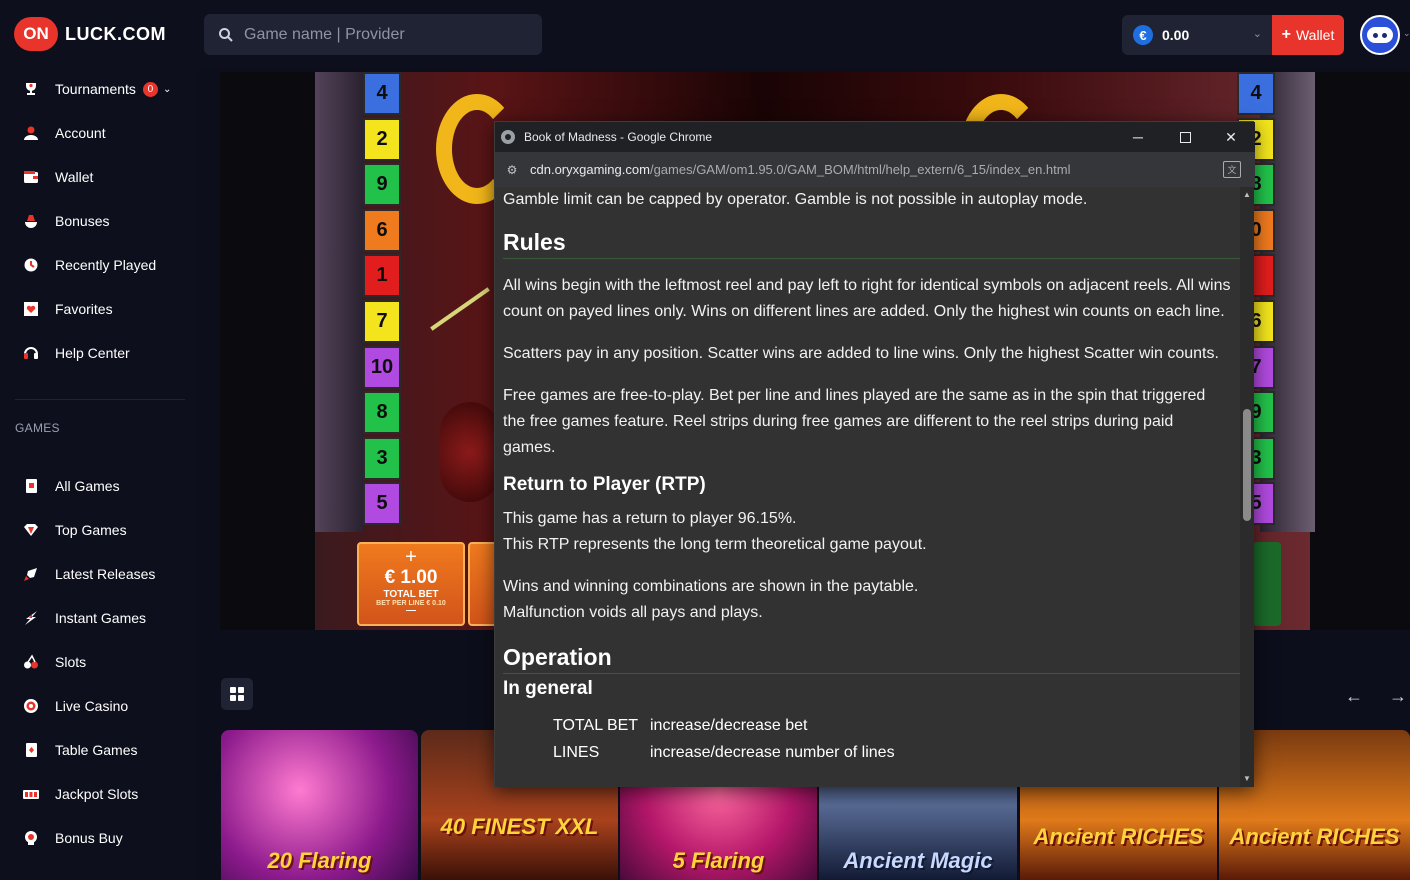 This screenshot has width=1410, height=880. I want to click on wallet-button: + Wallet, so click(1308, 35).